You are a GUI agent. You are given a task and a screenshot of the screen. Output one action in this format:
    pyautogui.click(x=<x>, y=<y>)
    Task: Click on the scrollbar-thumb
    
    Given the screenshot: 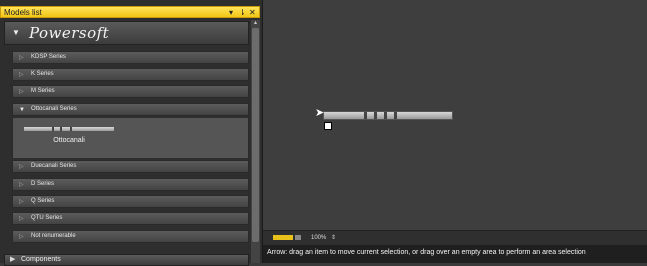 What is the action you would take?
    pyautogui.click(x=255, y=135)
    